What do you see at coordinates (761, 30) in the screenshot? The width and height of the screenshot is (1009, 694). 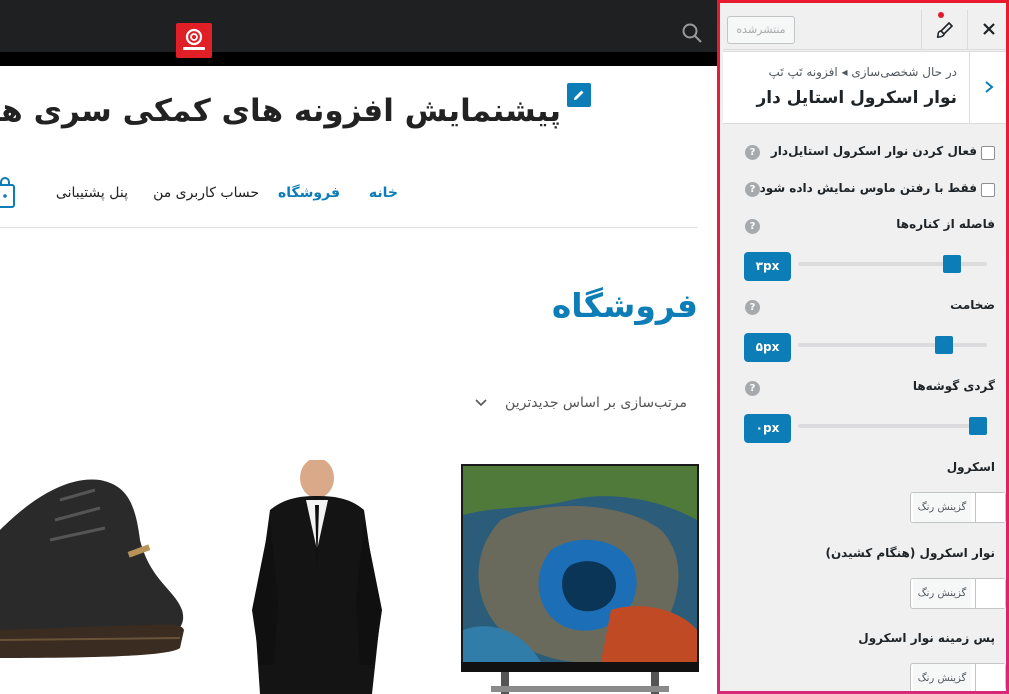 I see `publish-button: منتشرشده` at bounding box center [761, 30].